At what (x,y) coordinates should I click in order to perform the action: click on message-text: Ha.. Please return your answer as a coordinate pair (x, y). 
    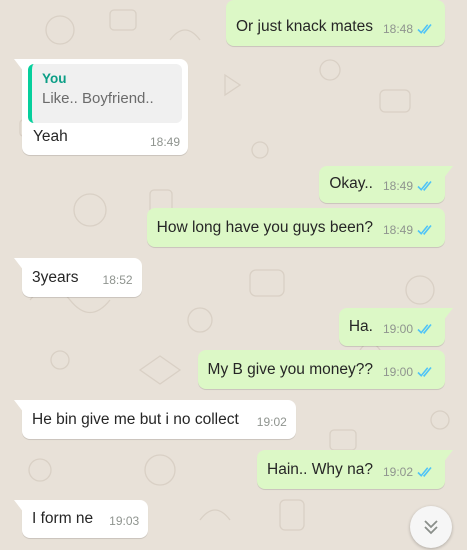
    Looking at the image, I should click on (360, 326).